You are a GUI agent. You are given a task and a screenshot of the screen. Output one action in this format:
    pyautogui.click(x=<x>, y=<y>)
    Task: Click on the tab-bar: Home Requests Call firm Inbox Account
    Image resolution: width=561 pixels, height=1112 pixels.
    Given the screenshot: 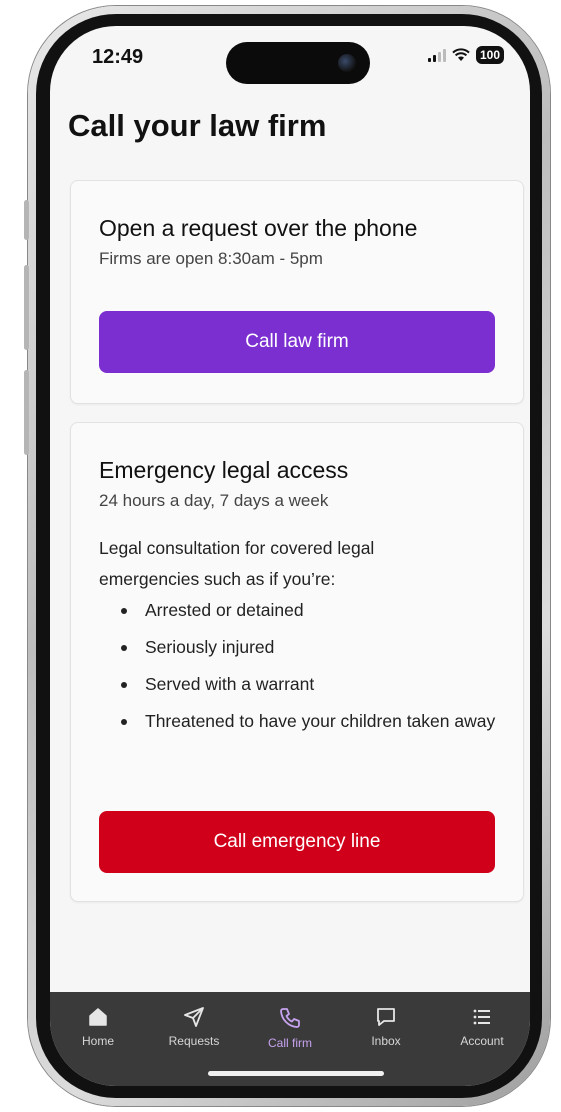 What is the action you would take?
    pyautogui.click(x=290, y=1039)
    